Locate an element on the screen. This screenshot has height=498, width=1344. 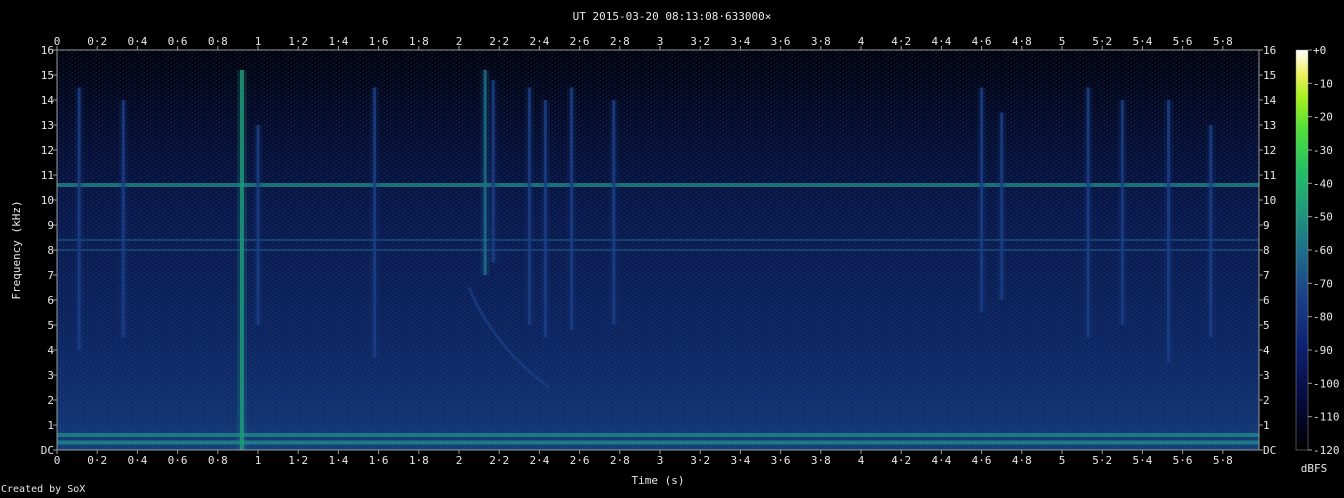
colorbar-tick-label: -100 is located at coordinates (1326, 383).